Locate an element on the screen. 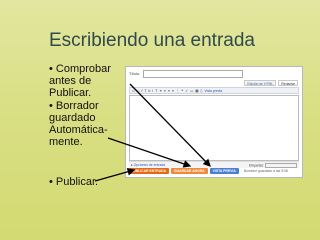  save-now-button: GUARDAR AHORA is located at coordinates (189, 170).